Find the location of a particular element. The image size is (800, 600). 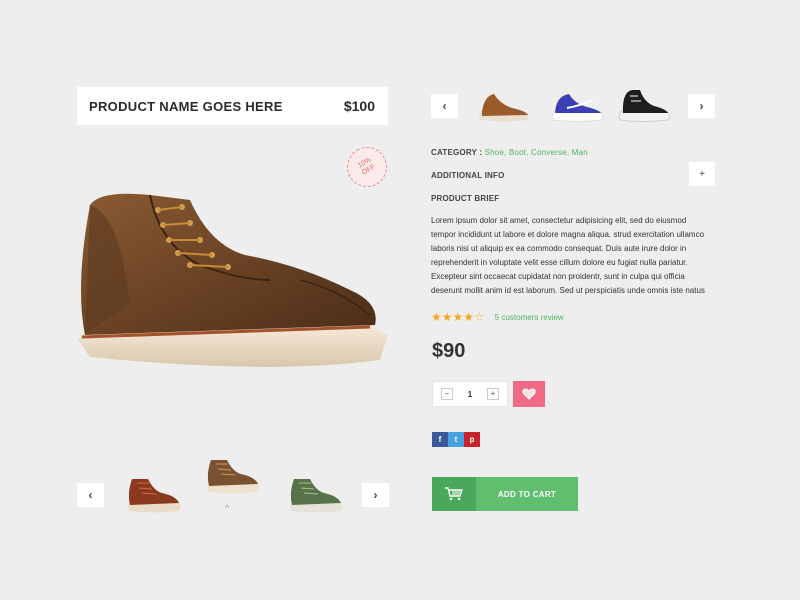

quantity-increase-button: + is located at coordinates (492, 394).